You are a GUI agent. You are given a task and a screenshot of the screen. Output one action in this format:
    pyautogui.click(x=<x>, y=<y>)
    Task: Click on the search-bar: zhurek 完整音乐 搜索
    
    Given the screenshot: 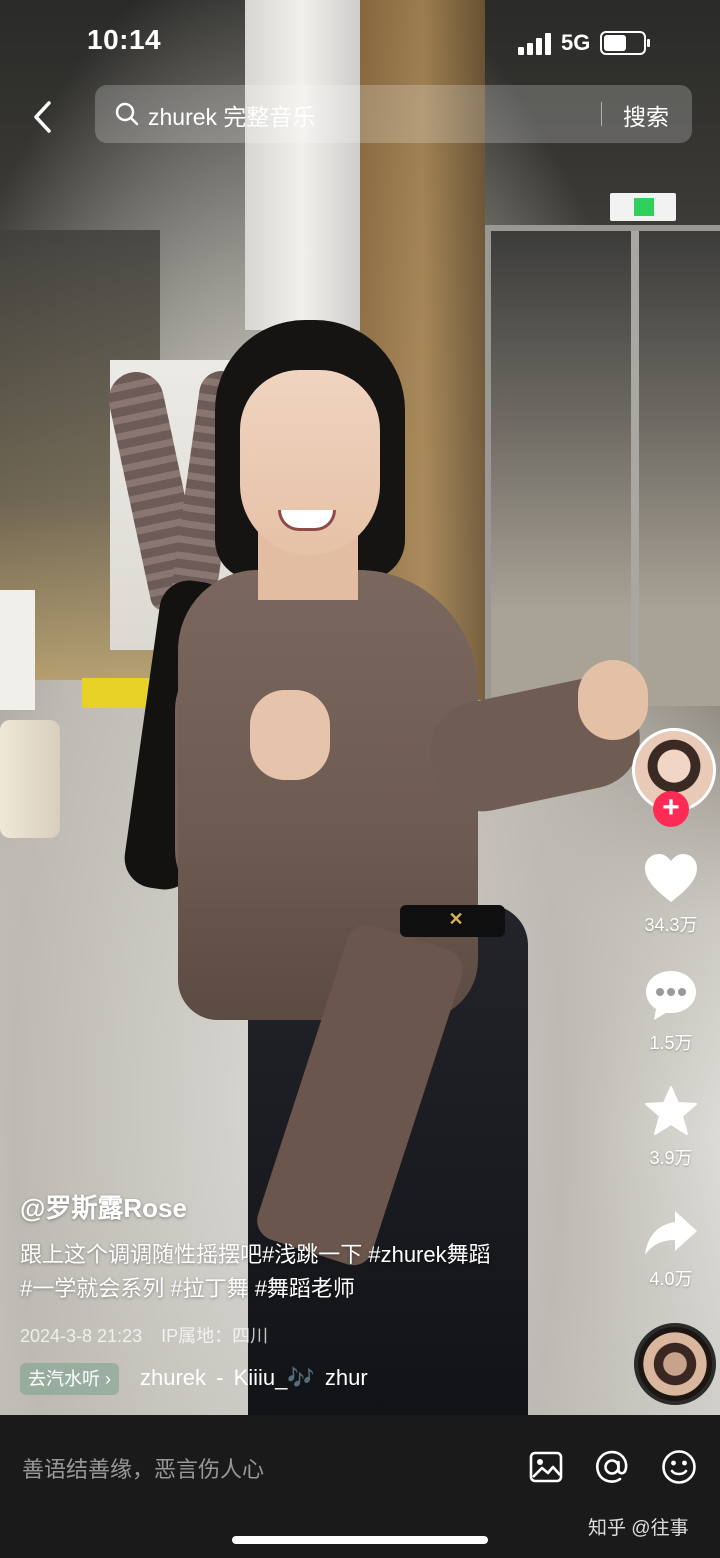 What is the action you would take?
    pyautogui.click(x=393, y=114)
    